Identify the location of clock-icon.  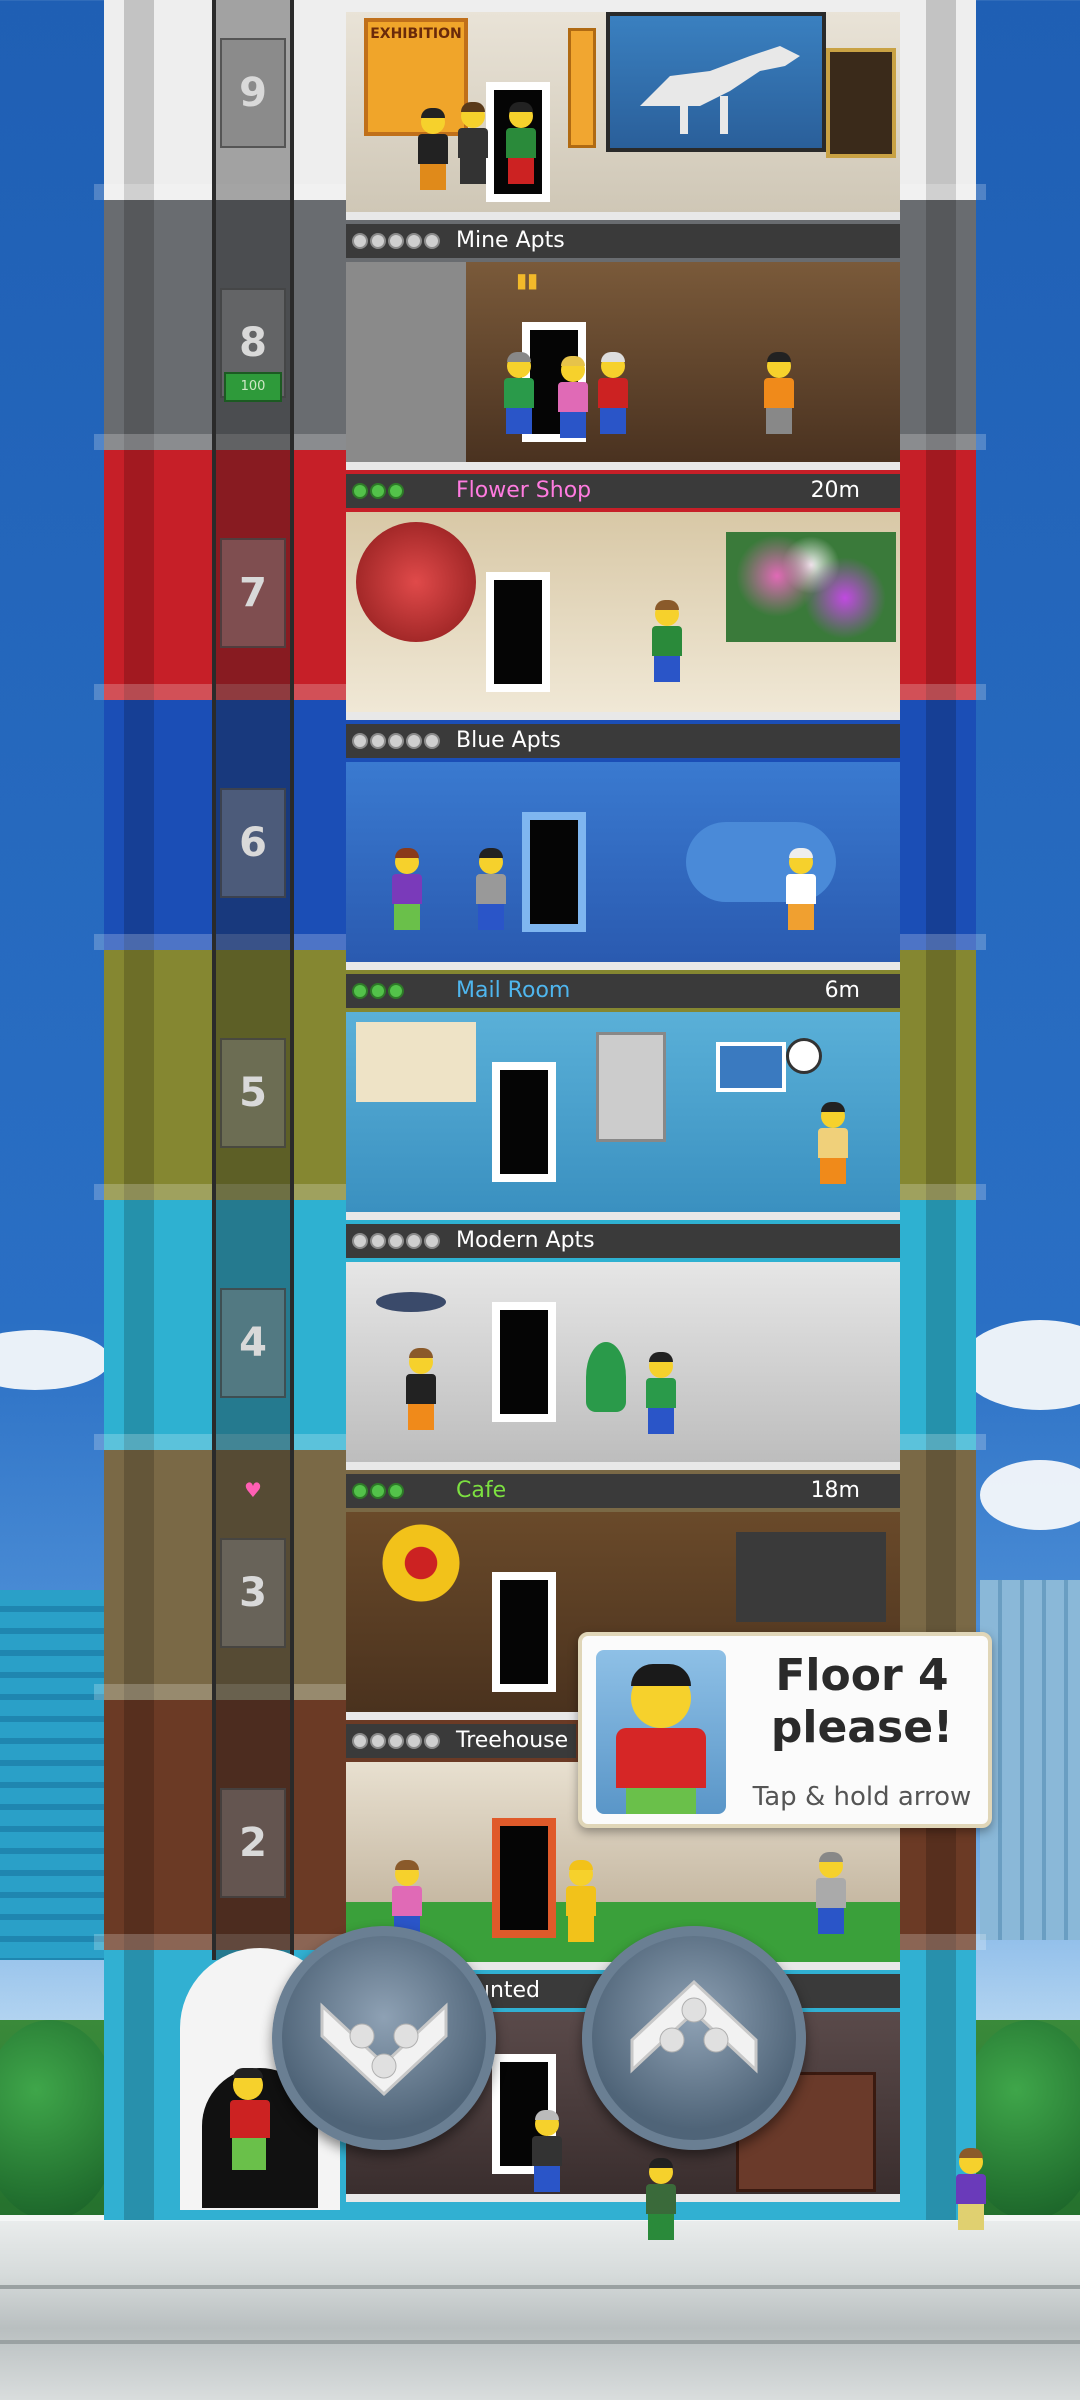
(804, 1056).